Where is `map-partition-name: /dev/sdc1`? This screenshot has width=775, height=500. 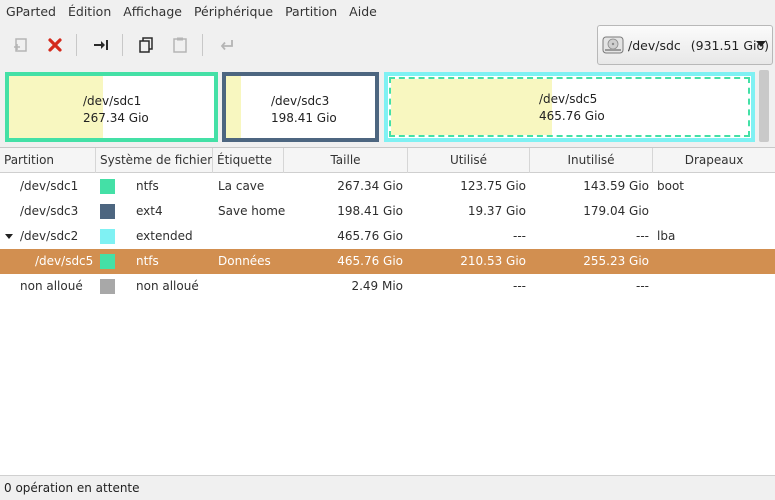
map-partition-name: /dev/sdc1 is located at coordinates (112, 101).